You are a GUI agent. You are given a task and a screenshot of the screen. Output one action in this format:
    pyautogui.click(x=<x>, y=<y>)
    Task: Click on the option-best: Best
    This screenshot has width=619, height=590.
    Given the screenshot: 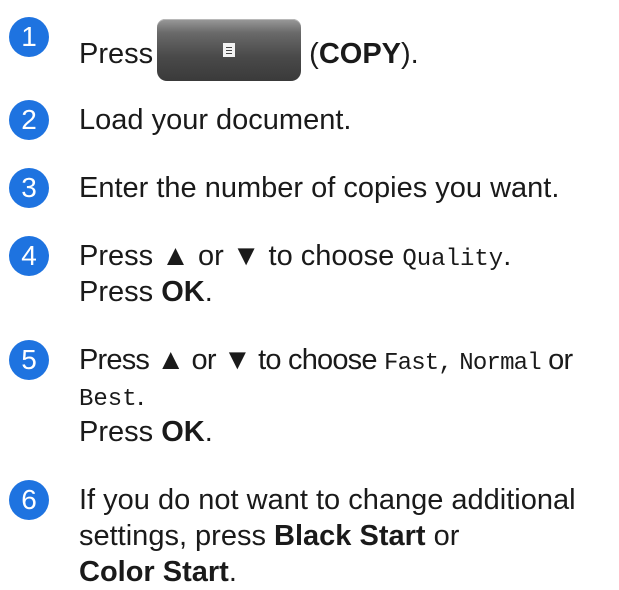 What is the action you would take?
    pyautogui.click(x=108, y=399)
    